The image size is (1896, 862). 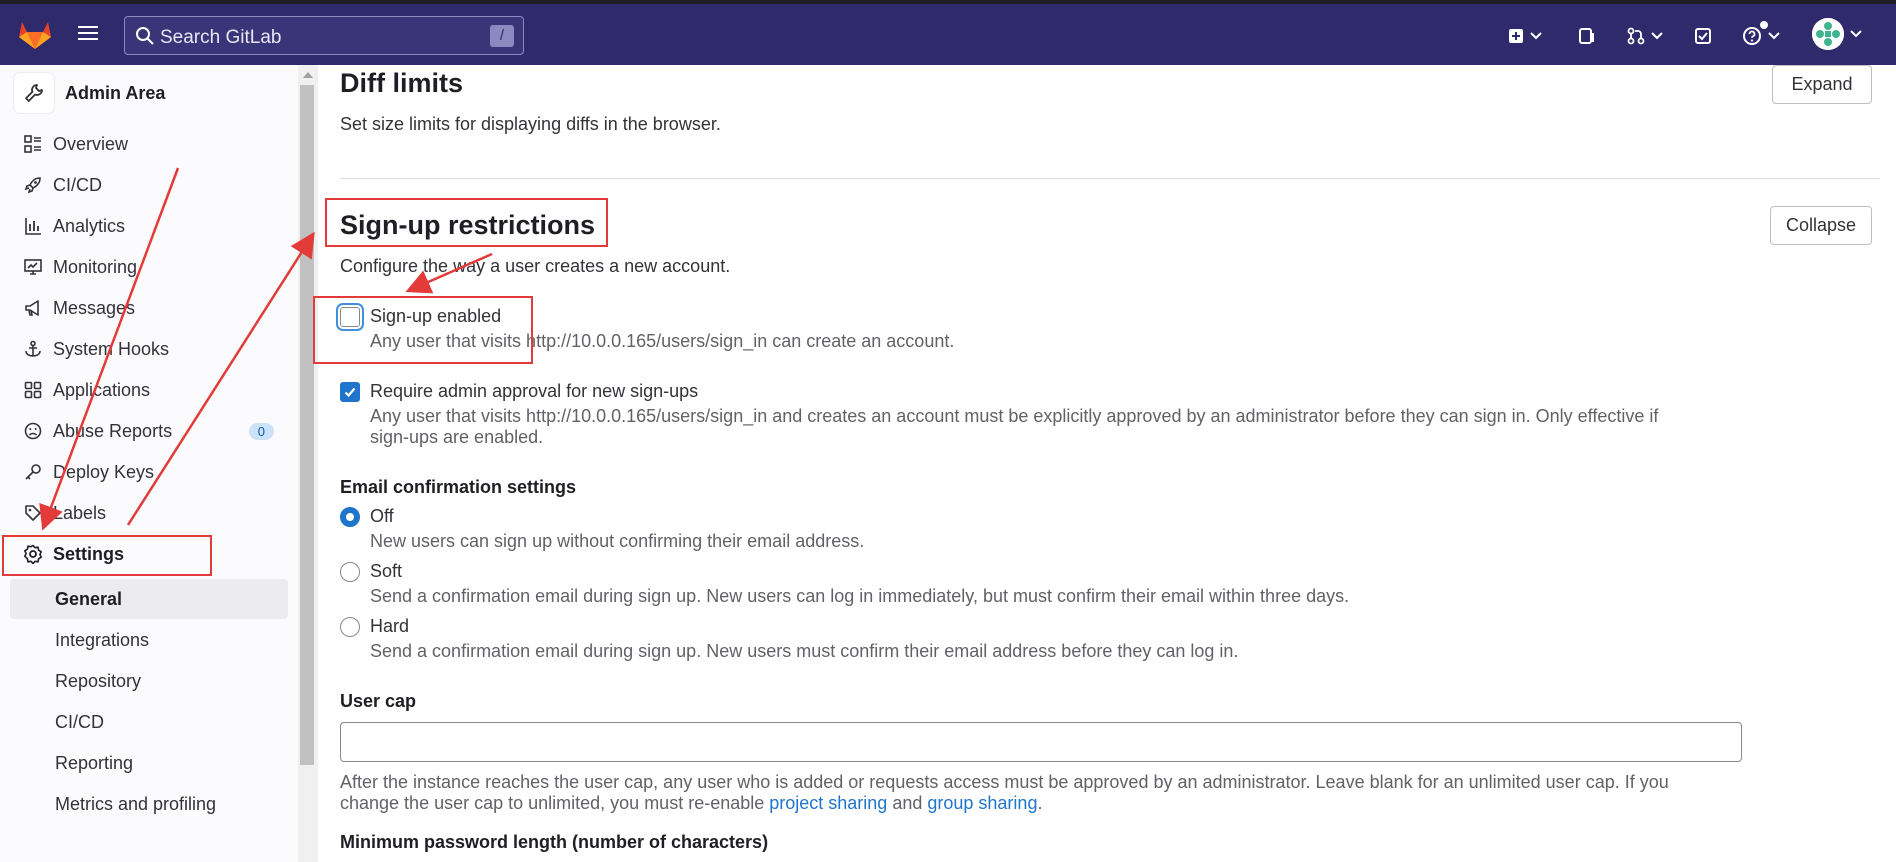 I want to click on sidebar-item-cicd: CI/CD, so click(x=153, y=185).